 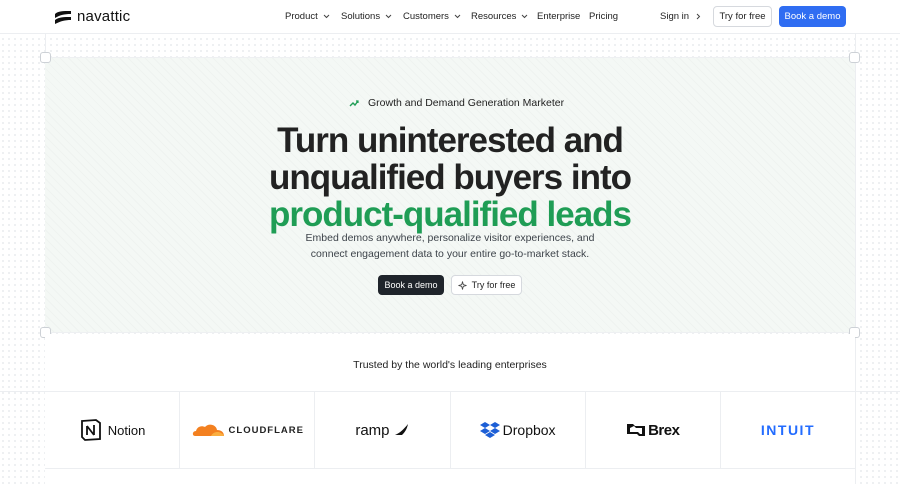 I want to click on chevron-right-icon, so click(x=698, y=16).